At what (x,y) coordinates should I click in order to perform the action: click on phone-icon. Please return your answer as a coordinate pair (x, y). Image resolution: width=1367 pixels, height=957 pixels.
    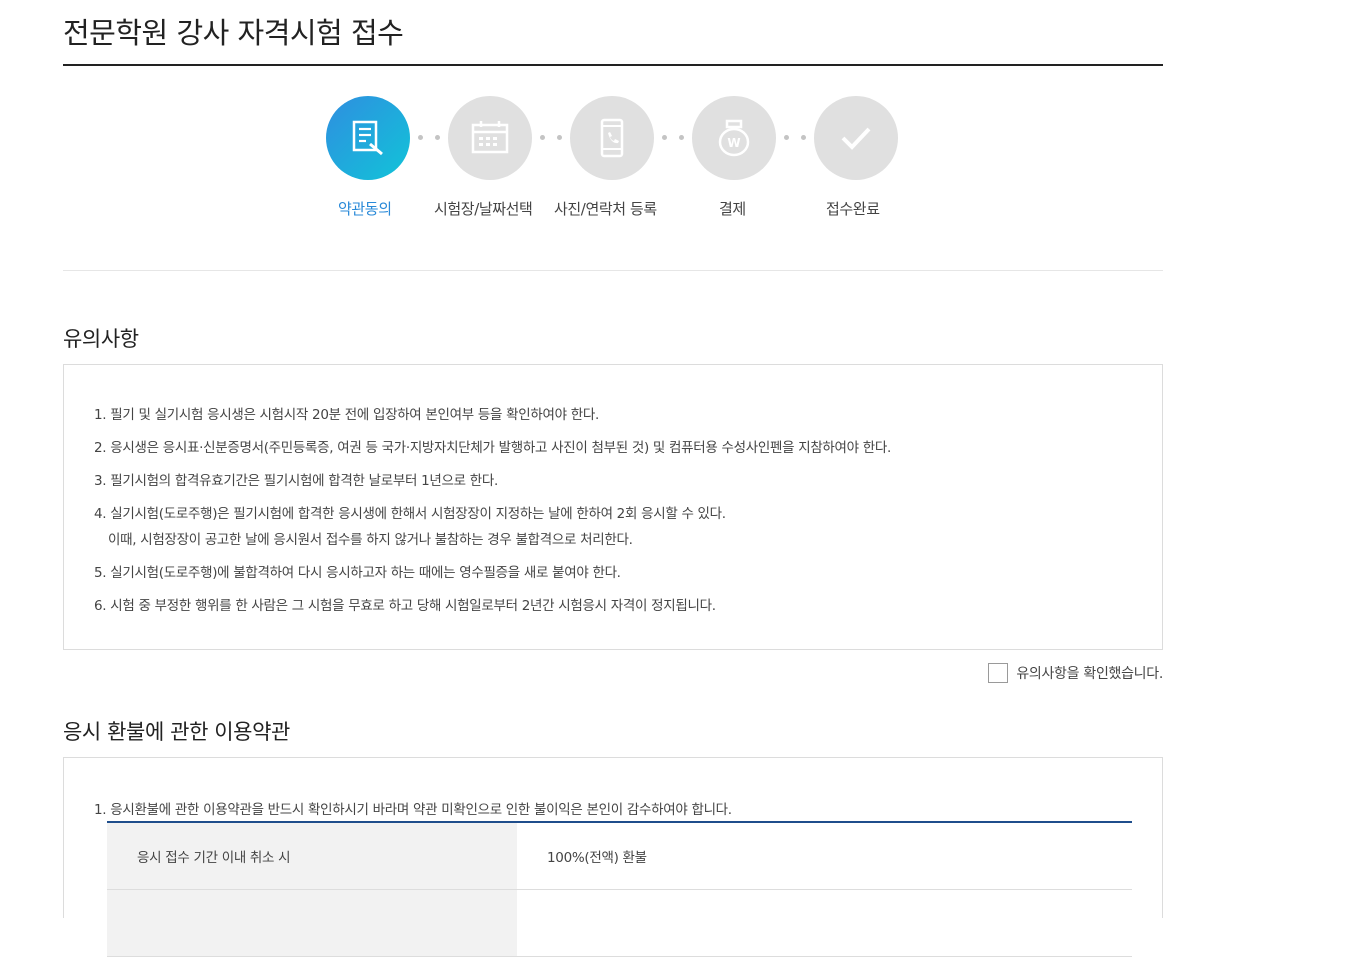
    Looking at the image, I should click on (612, 138).